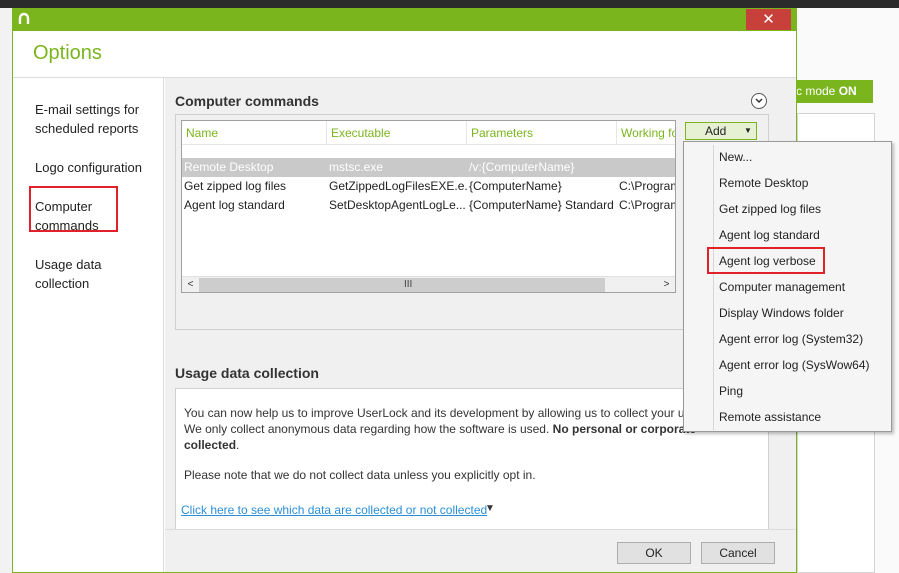 This screenshot has height=573, width=899. I want to click on menu-item-get-zipped-log-files: Get zipped log files, so click(770, 209).